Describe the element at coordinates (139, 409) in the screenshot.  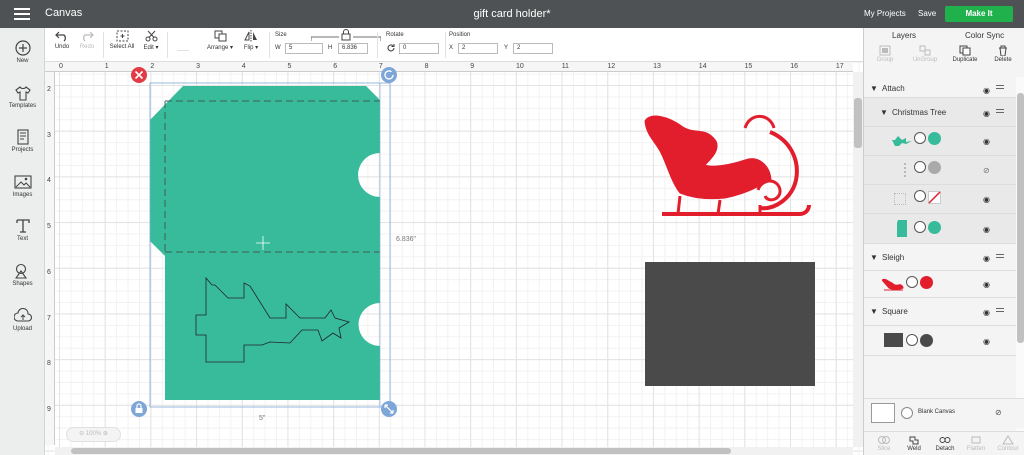
I see `lock-handle` at that location.